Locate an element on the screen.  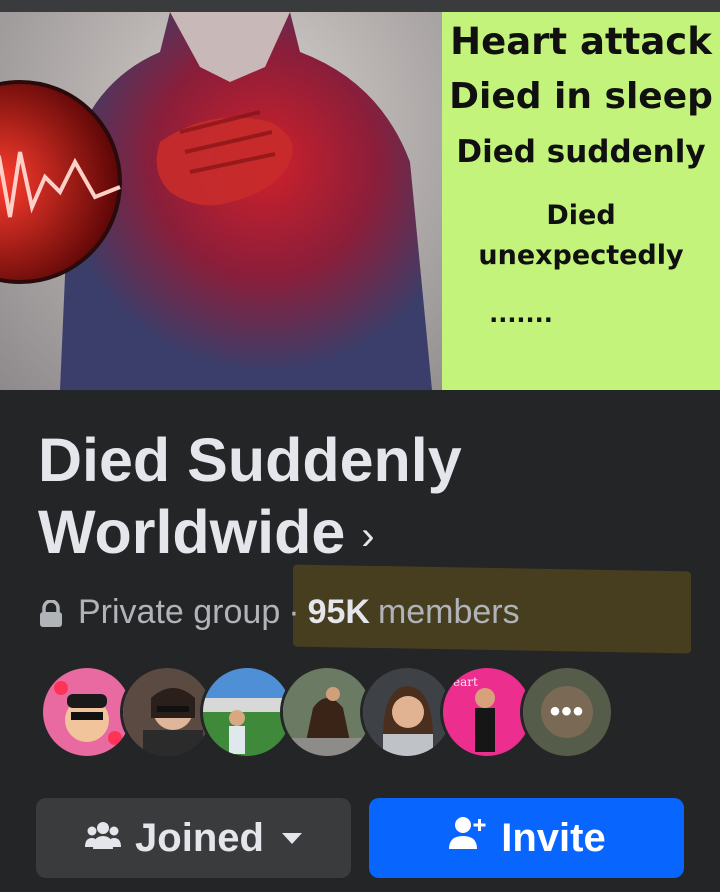
privacy-label: Private group is located at coordinates (179, 612).